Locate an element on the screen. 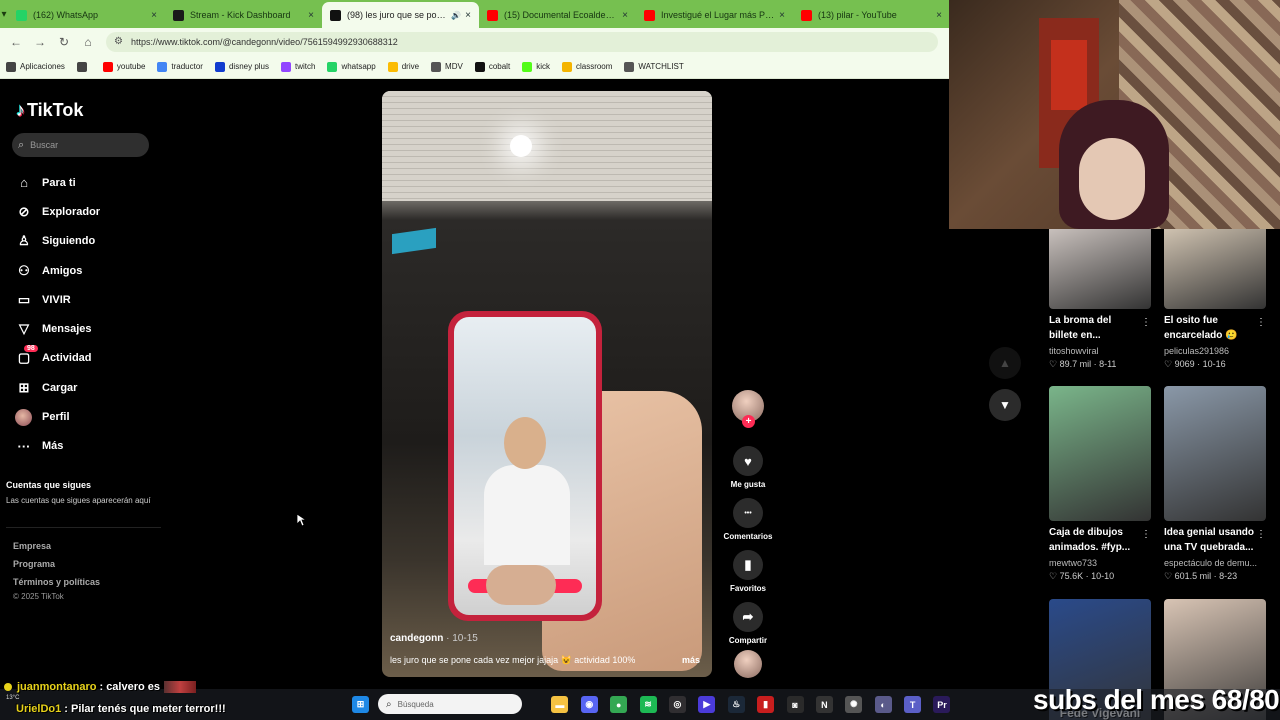 The image size is (1280, 720). bookmark-item: kick is located at coordinates (536, 66).